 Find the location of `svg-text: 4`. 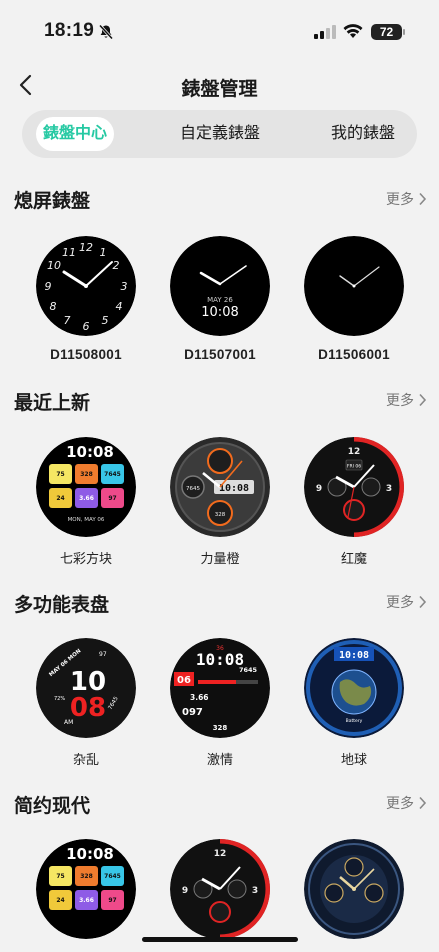

svg-text: 4 is located at coordinates (119, 306).